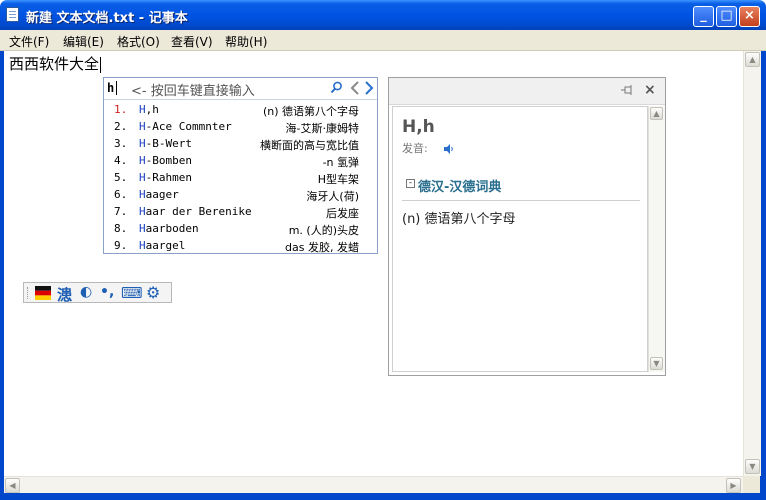 The width and height of the screenshot is (766, 500). Describe the element at coordinates (195, 211) in the screenshot. I see `candidate-word: Haar der Berenike` at that location.